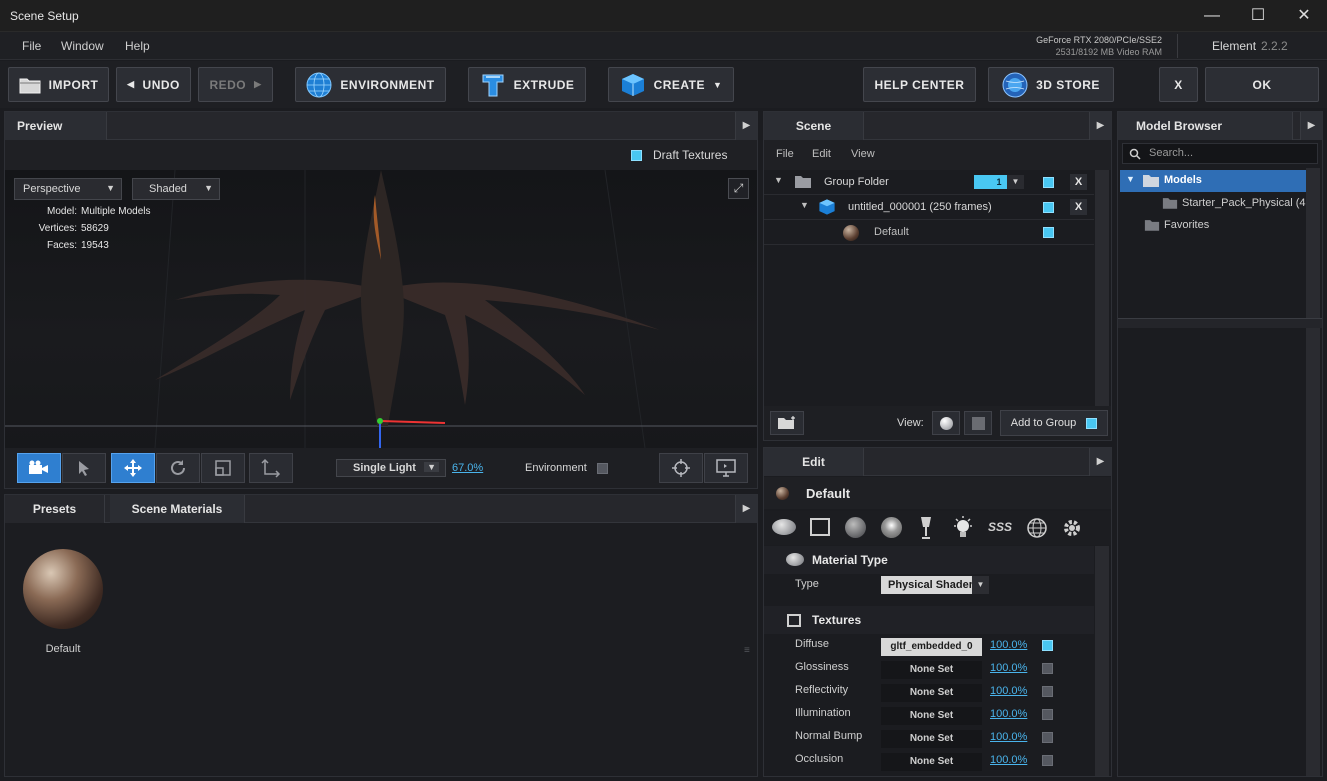 This screenshot has width=1327, height=781. I want to click on preview-collapse-icon: ▶, so click(746, 126).